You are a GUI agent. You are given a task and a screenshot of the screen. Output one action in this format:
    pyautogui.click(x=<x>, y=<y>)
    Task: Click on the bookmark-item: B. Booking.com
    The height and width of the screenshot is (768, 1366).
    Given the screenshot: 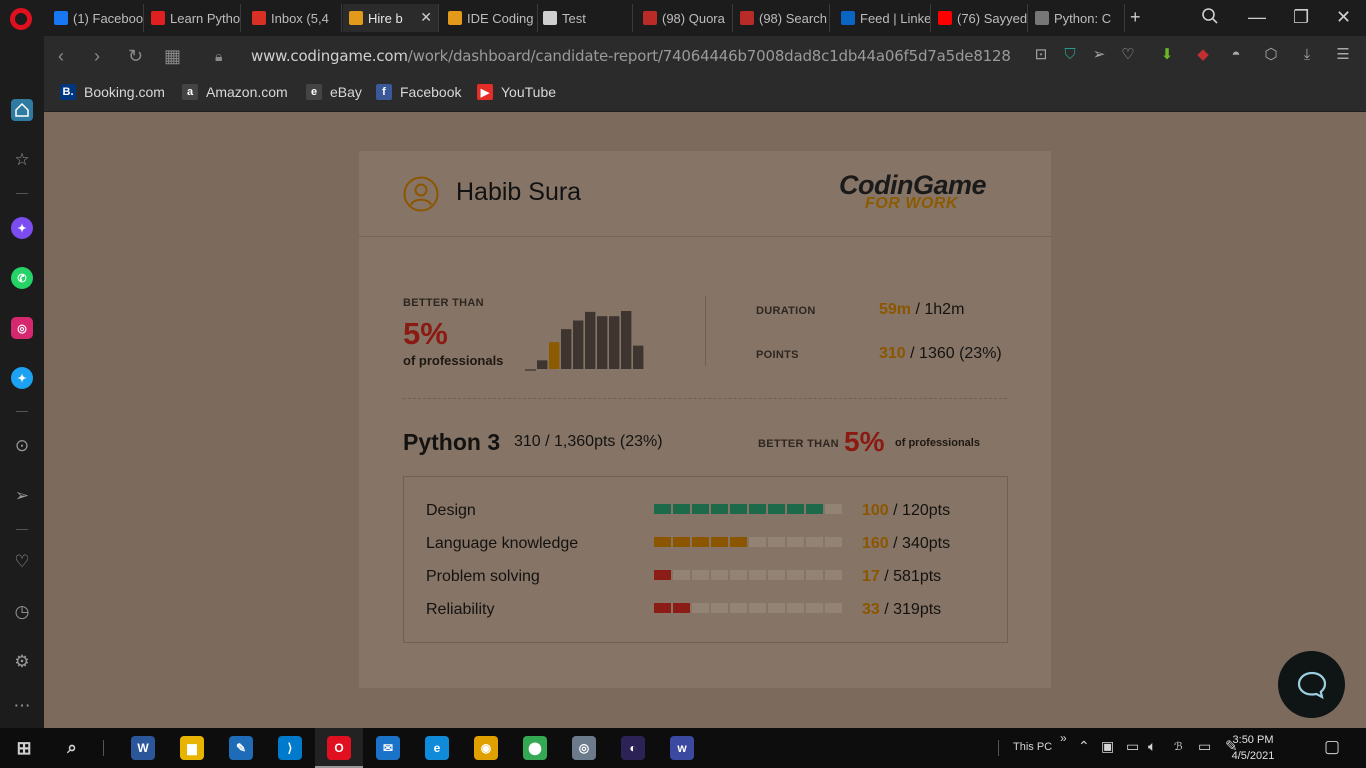 What is the action you would take?
    pyautogui.click(x=112, y=92)
    